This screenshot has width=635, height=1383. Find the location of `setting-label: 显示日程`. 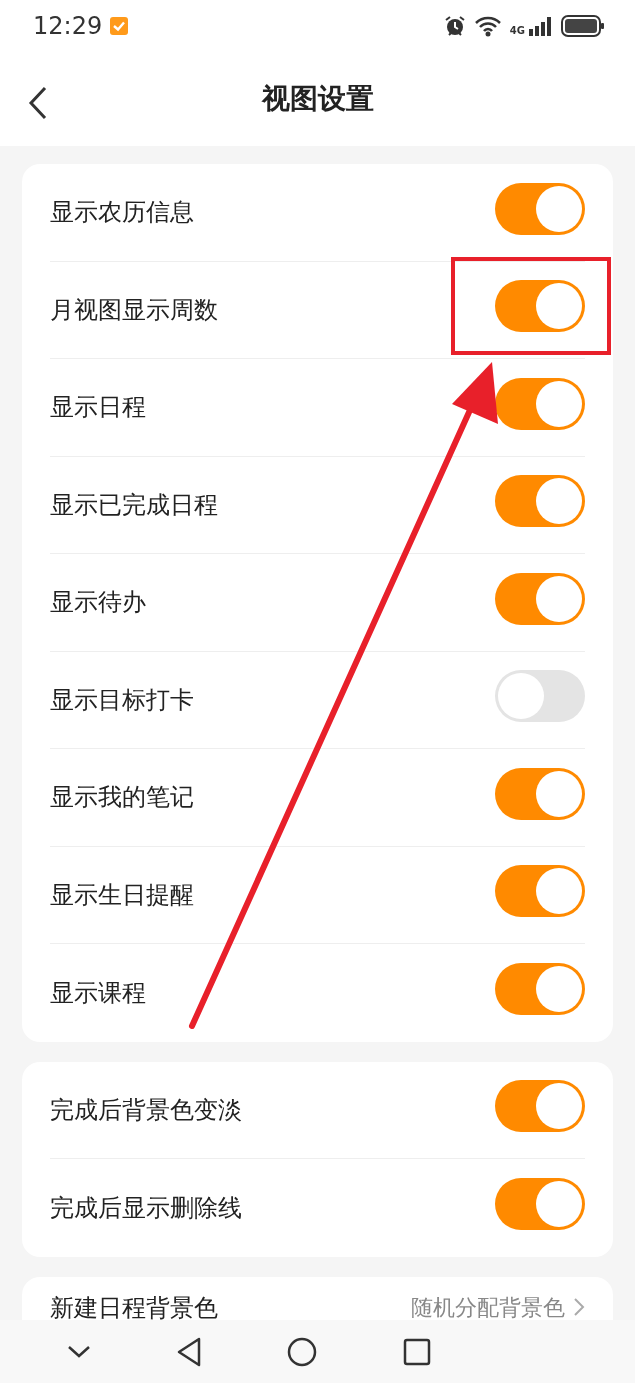

setting-label: 显示日程 is located at coordinates (98, 408).